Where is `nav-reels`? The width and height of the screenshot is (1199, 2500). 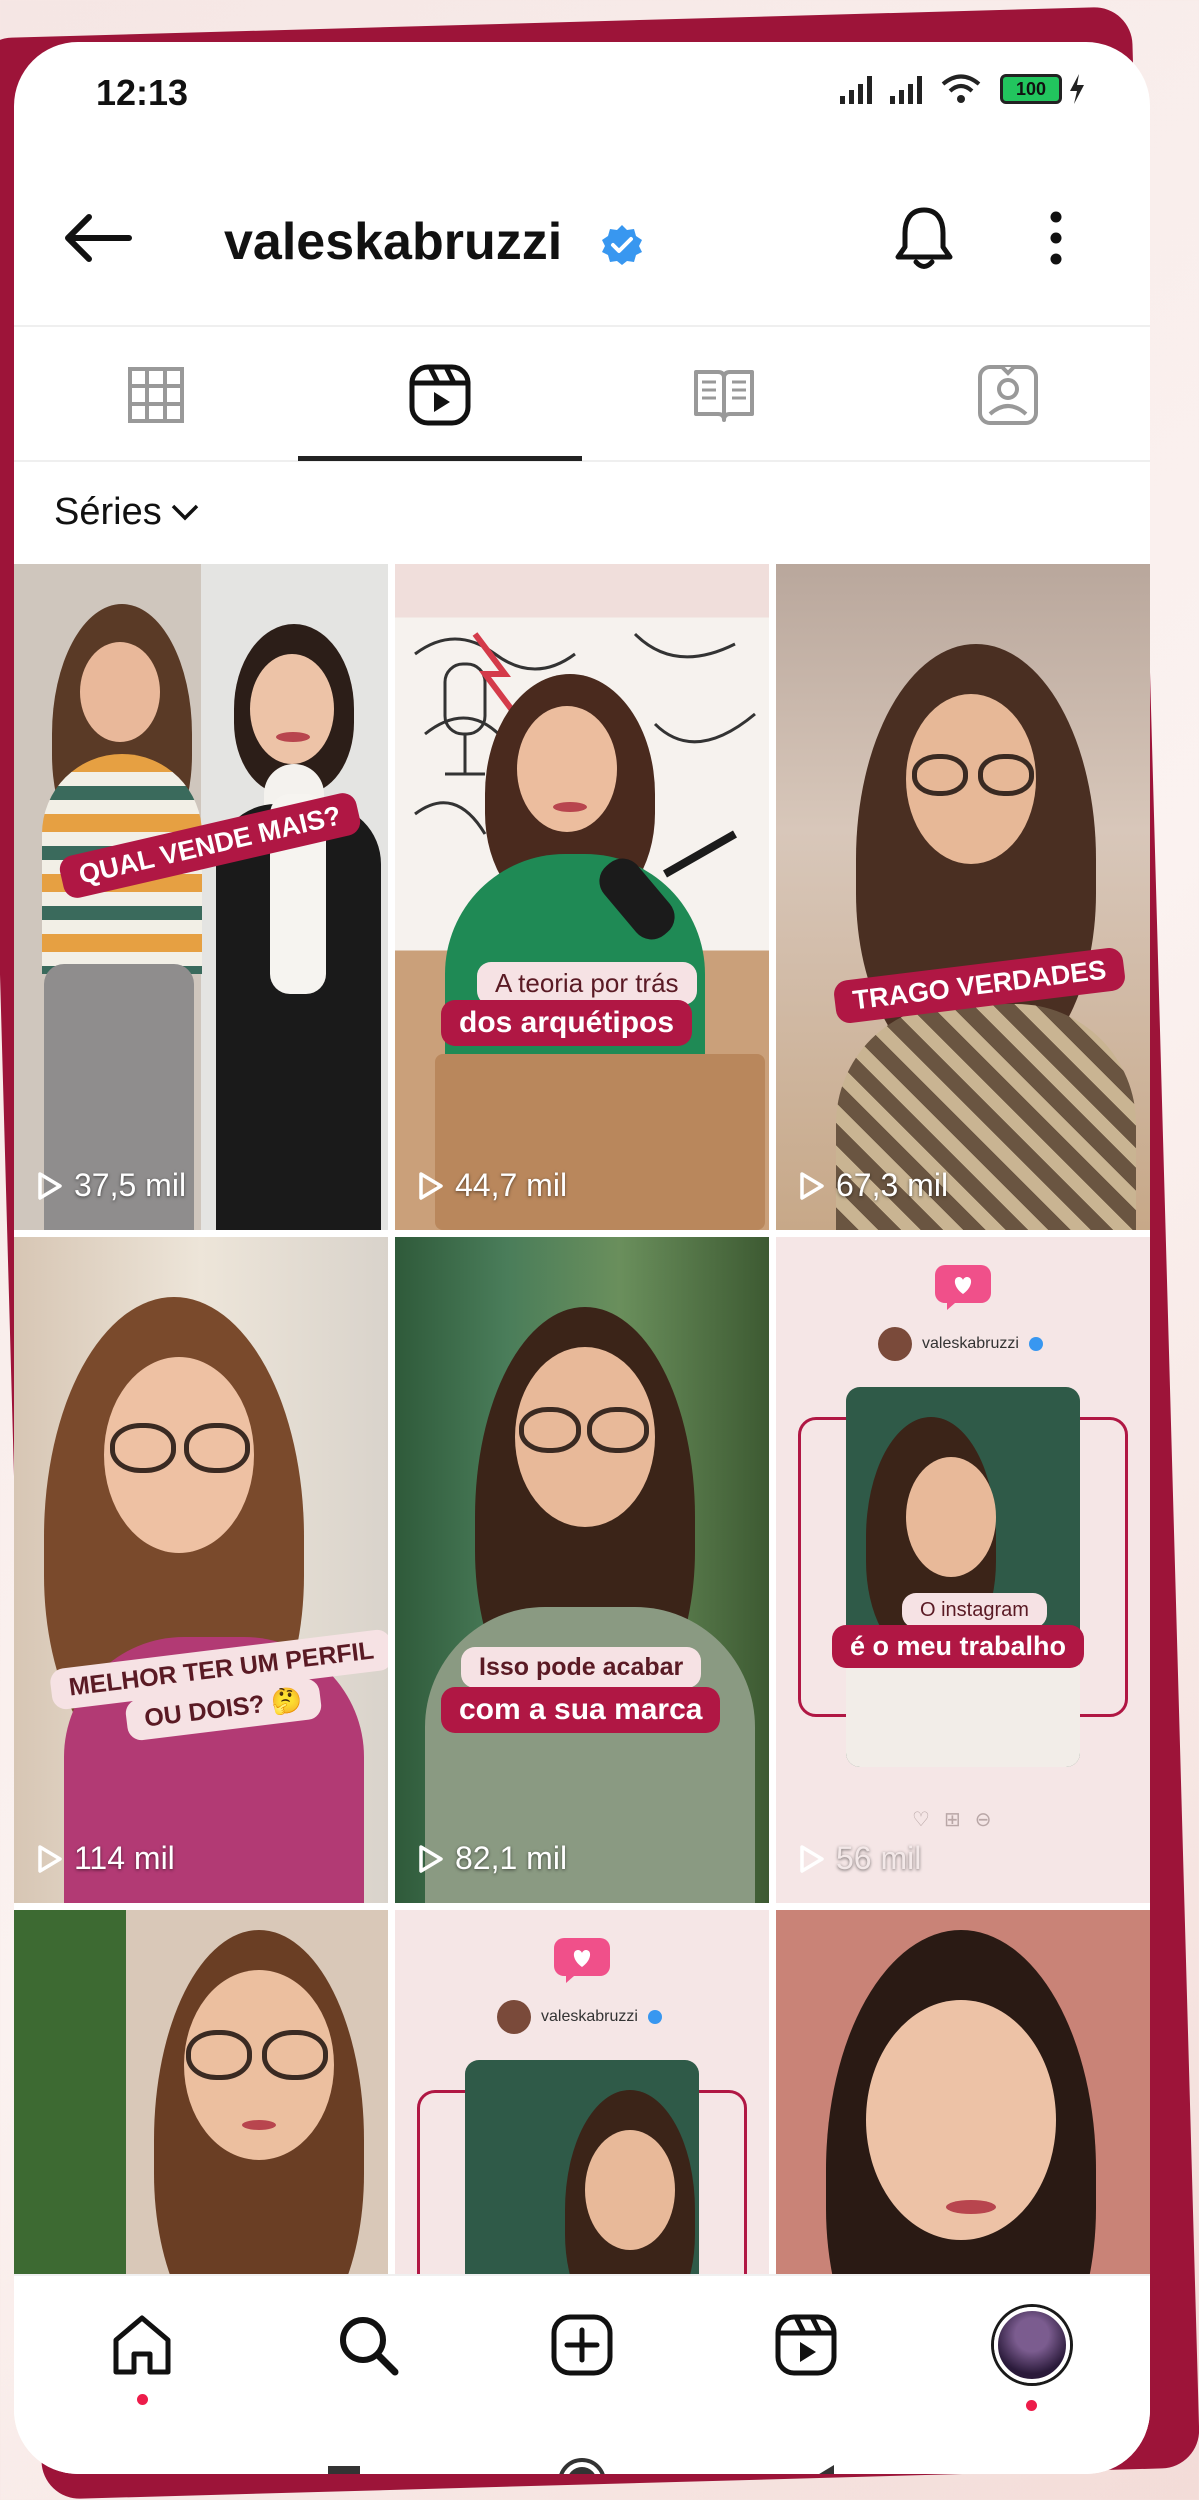
nav-reels is located at coordinates (806, 2345).